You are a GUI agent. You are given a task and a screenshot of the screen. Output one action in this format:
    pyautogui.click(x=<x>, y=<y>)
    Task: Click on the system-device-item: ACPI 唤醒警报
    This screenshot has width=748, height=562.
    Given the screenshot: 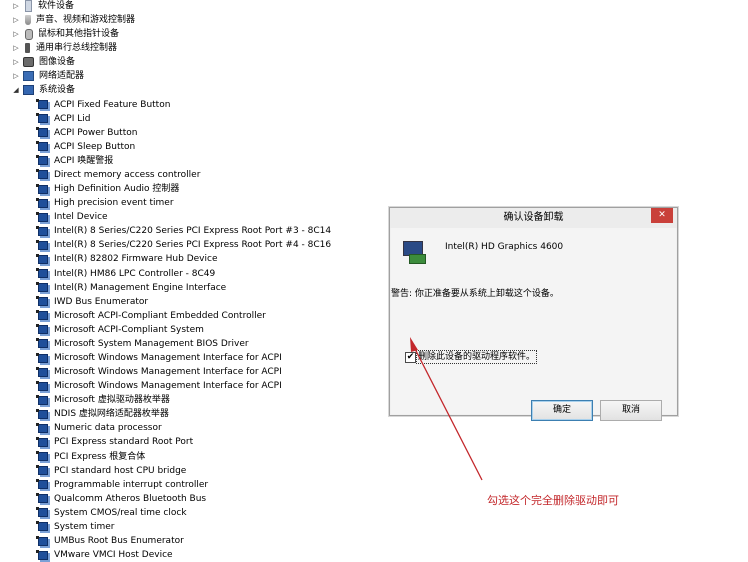 What is the action you would take?
    pyautogui.click(x=75, y=161)
    